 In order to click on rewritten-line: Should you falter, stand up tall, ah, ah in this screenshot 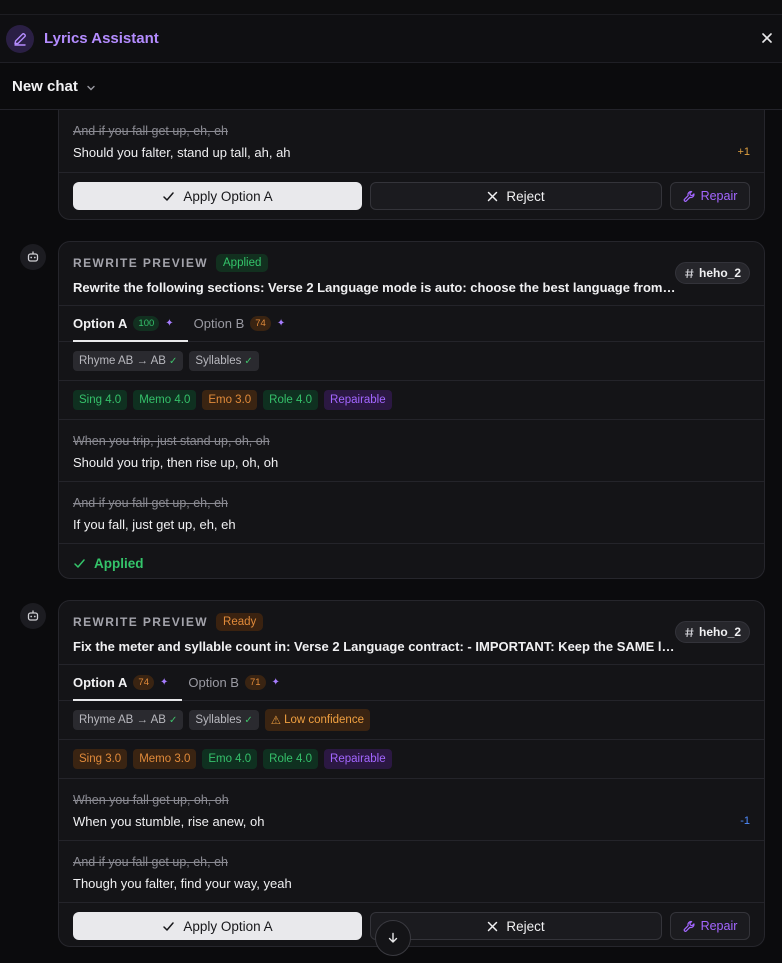, I will do `click(182, 152)`.